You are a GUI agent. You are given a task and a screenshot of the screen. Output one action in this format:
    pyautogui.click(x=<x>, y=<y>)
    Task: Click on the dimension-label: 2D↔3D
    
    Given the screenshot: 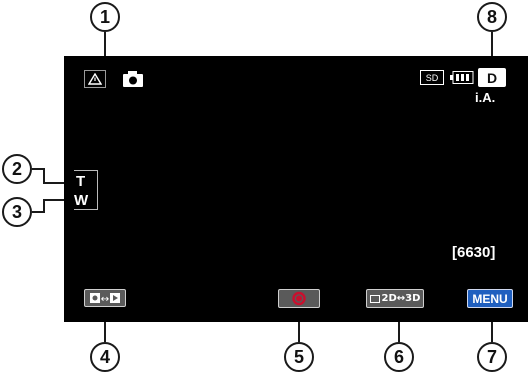 What is the action you would take?
    pyautogui.click(x=401, y=298)
    